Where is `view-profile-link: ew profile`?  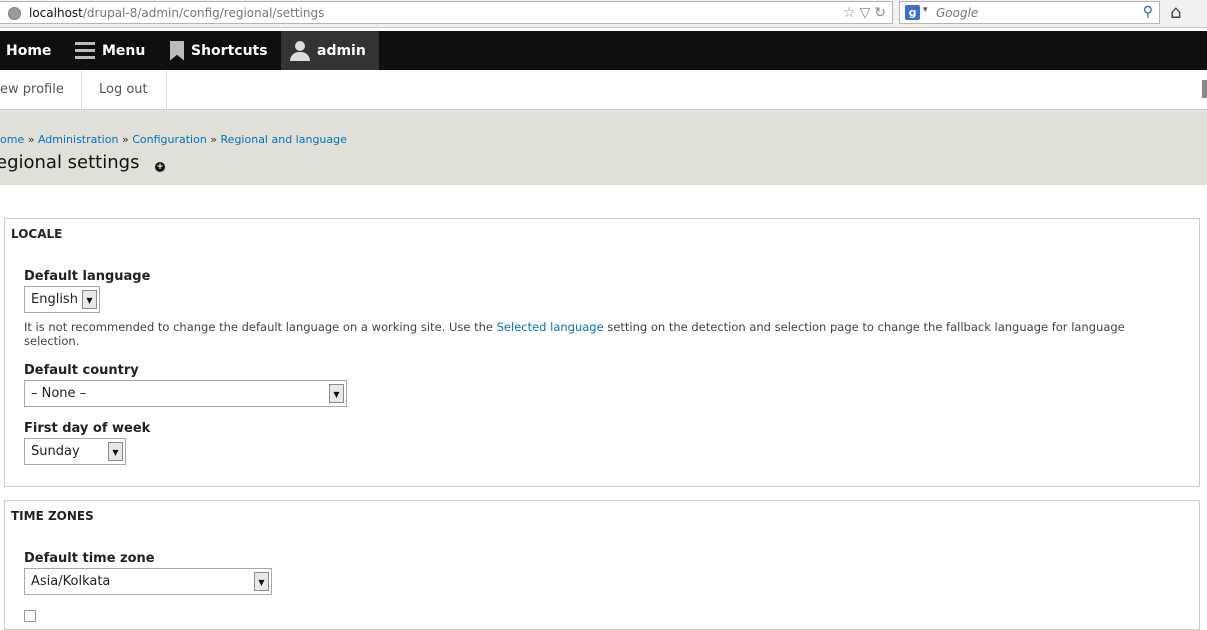
view-profile-link: ew profile is located at coordinates (32, 89).